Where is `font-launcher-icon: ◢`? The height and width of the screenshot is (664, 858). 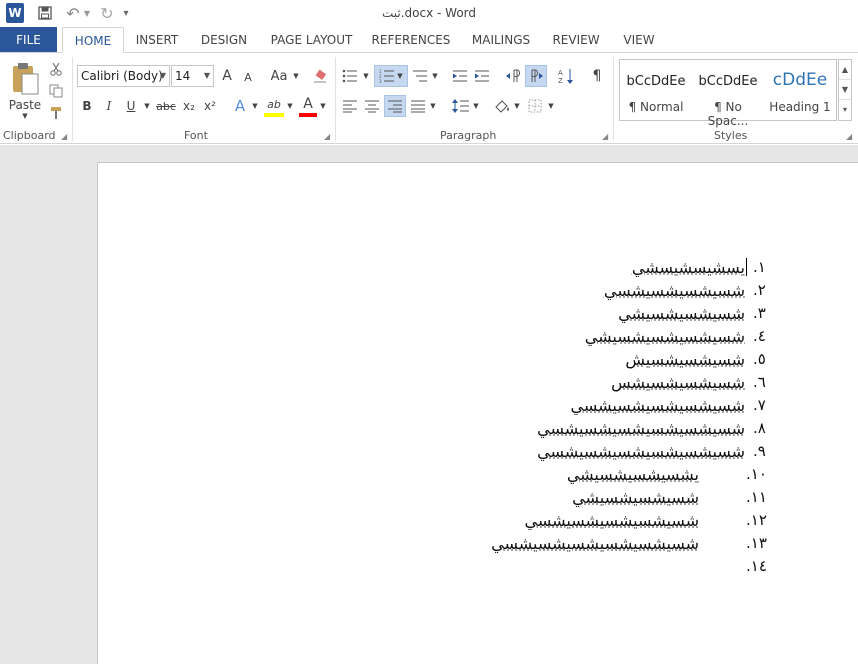 font-launcher-icon: ◢ is located at coordinates (327, 136).